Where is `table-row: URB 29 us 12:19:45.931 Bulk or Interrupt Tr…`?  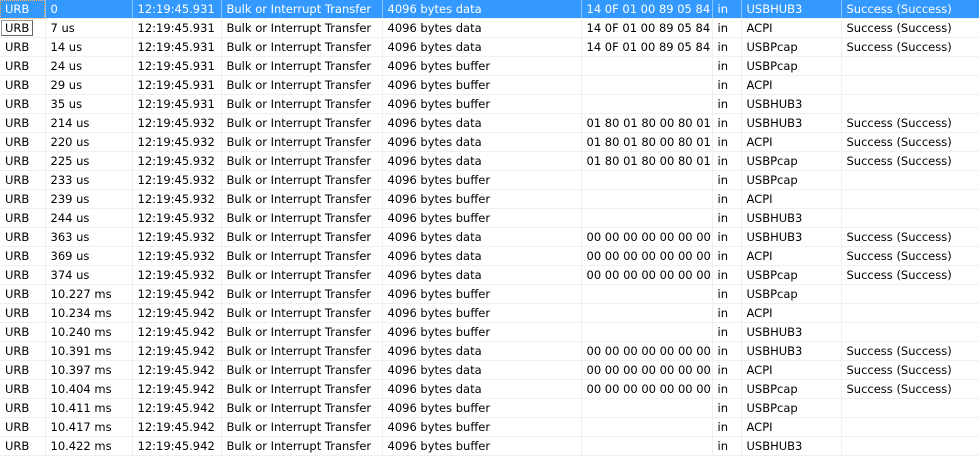 table-row: URB 29 us 12:19:45.931 Bulk or Interrupt Tr… is located at coordinates (489, 85).